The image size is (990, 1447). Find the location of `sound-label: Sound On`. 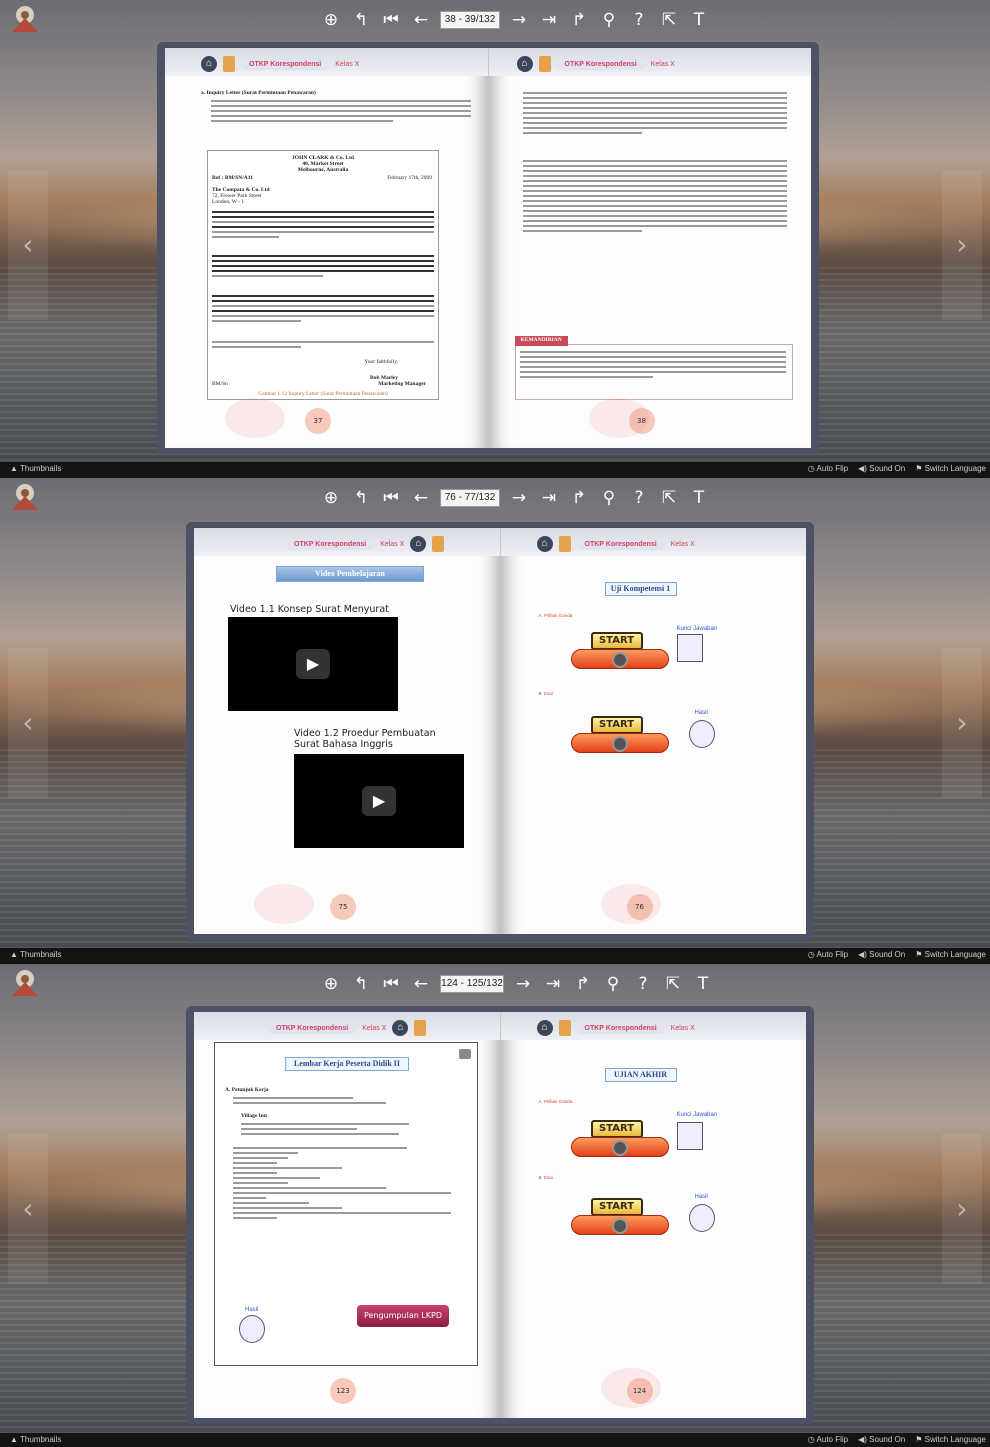

sound-label: Sound On is located at coordinates (887, 954).